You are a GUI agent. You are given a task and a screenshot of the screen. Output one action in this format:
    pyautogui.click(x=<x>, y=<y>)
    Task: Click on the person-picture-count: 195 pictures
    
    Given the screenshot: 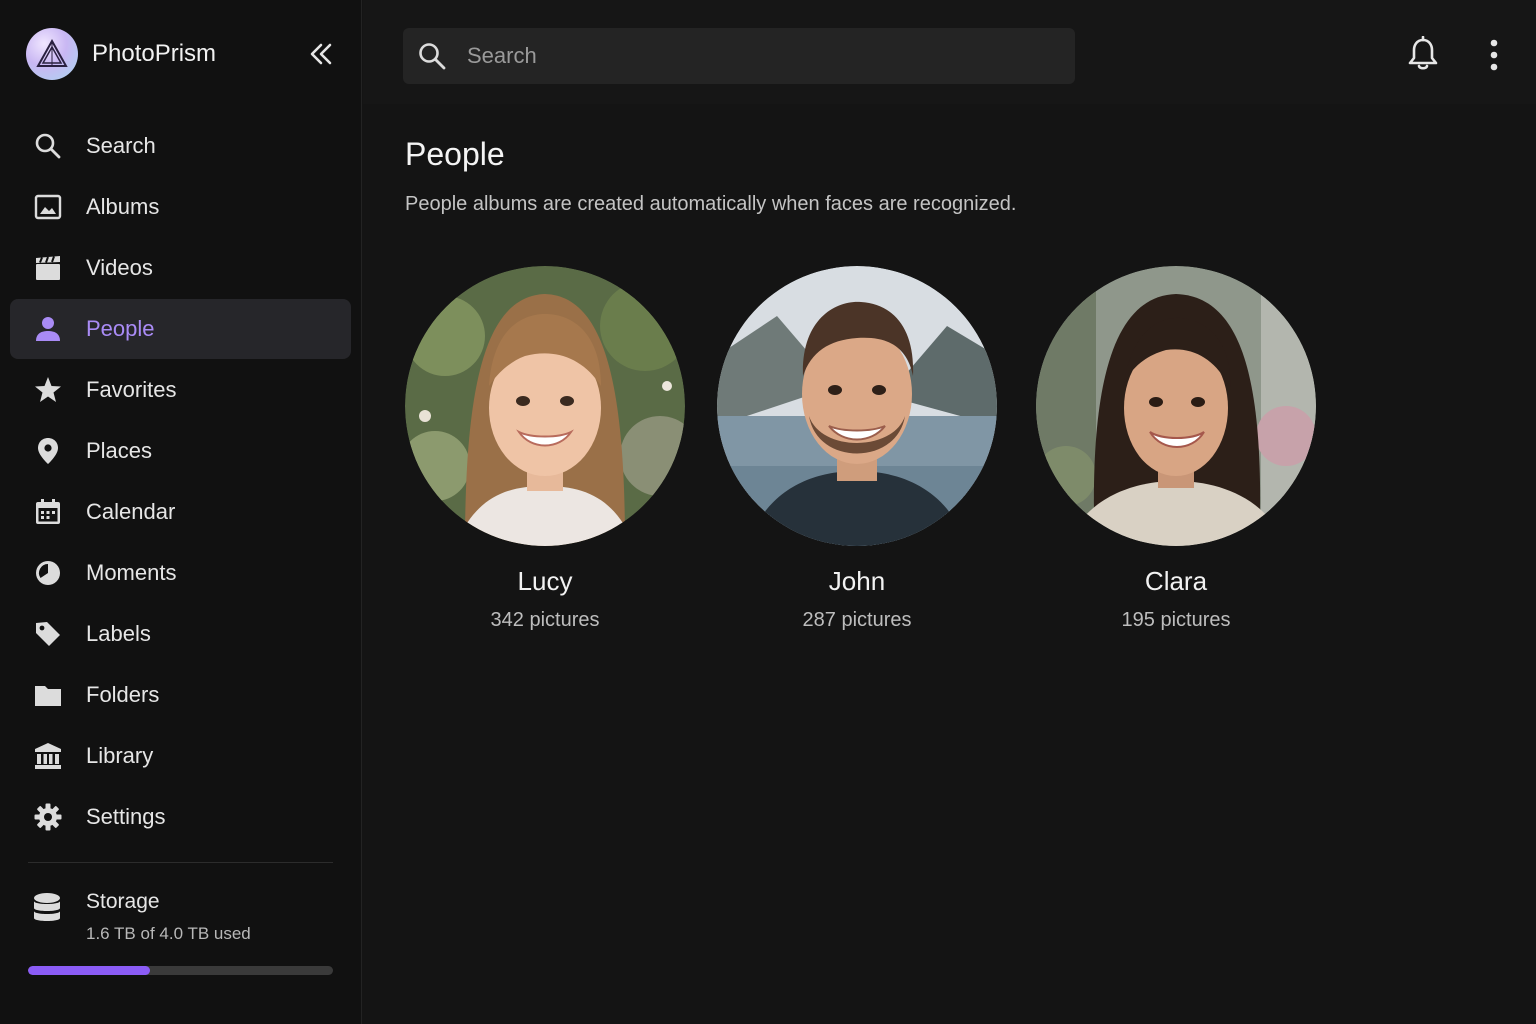 What is the action you would take?
    pyautogui.click(x=1176, y=620)
    